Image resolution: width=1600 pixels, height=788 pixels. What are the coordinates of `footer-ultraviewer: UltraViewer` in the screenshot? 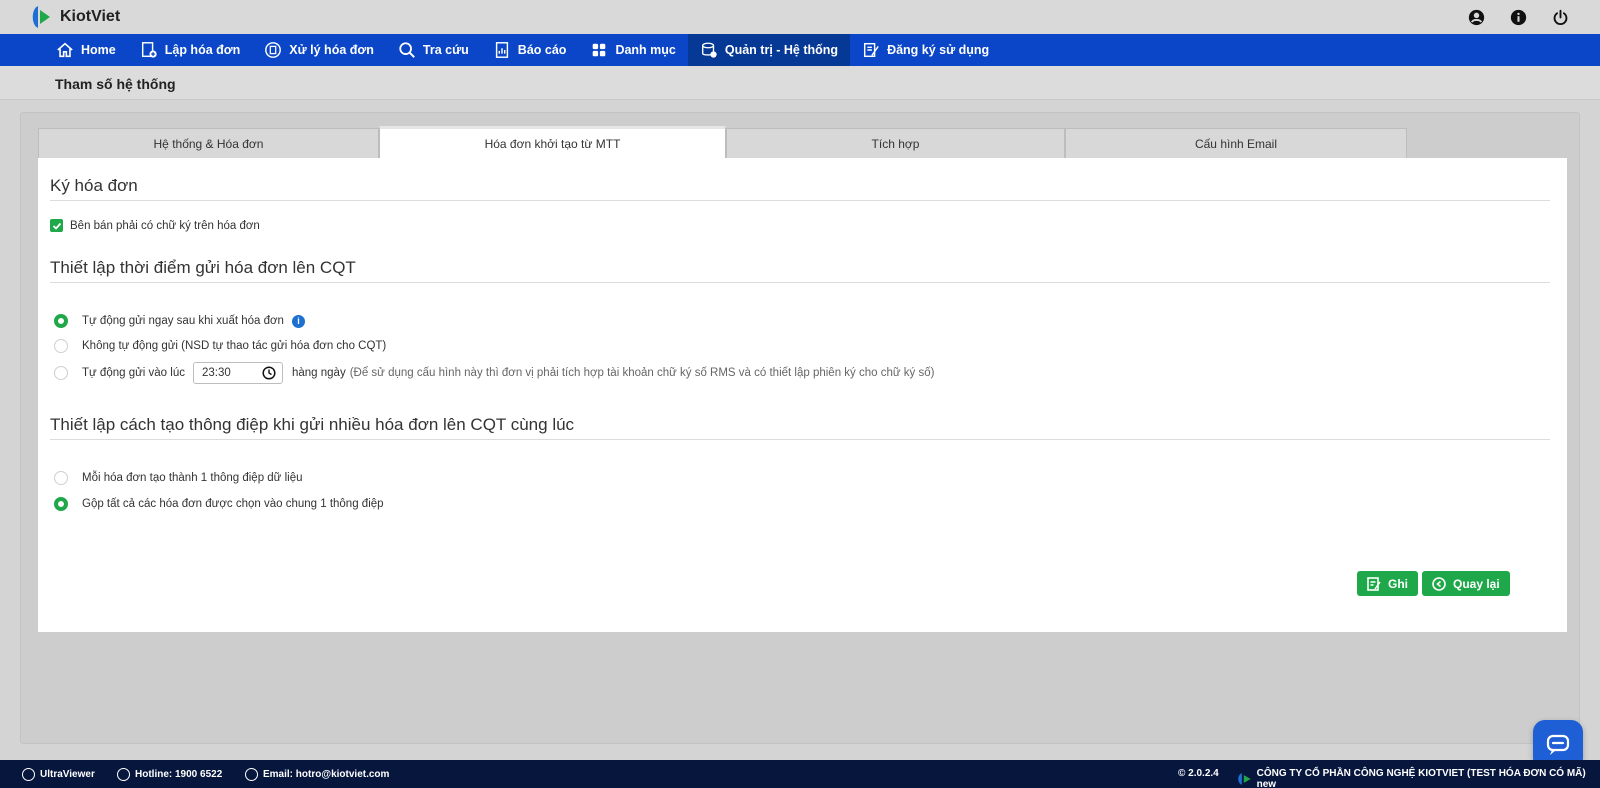 It's located at (58, 774).